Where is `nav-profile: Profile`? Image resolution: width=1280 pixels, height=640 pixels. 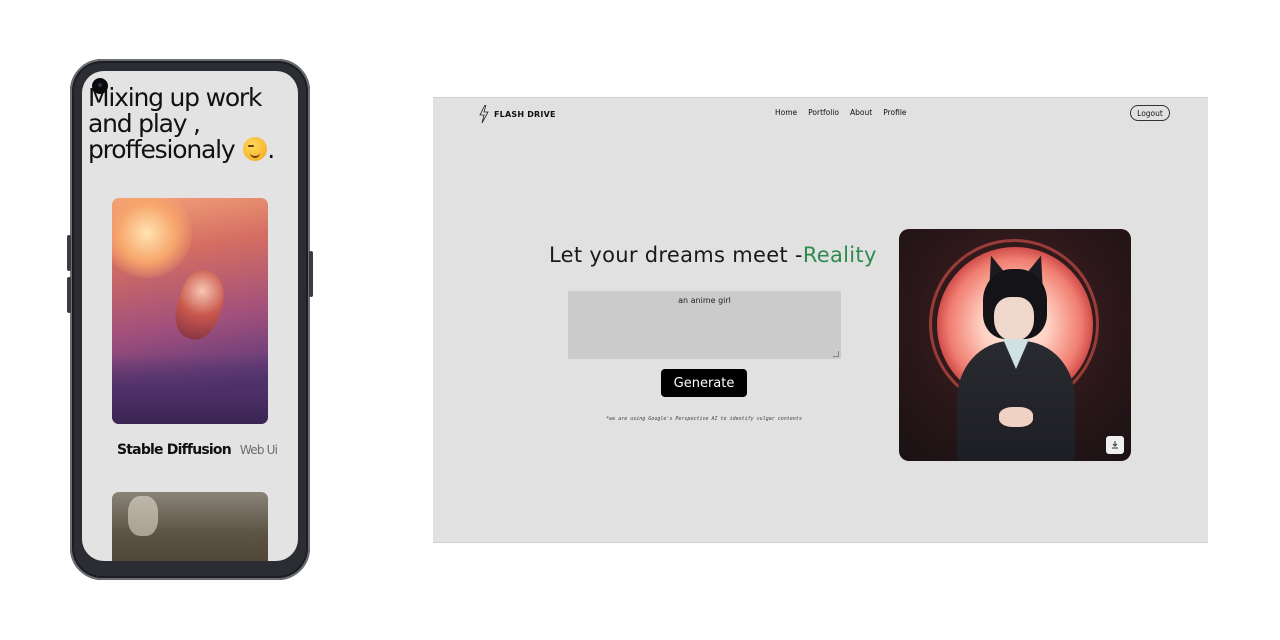 nav-profile: Profile is located at coordinates (894, 112).